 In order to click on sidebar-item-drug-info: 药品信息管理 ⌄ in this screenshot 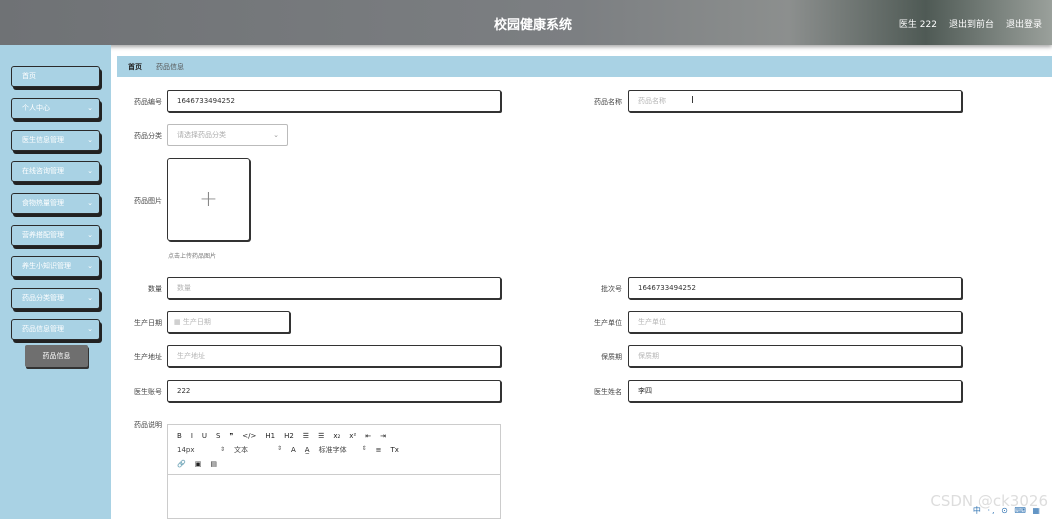, I will do `click(55, 329)`.